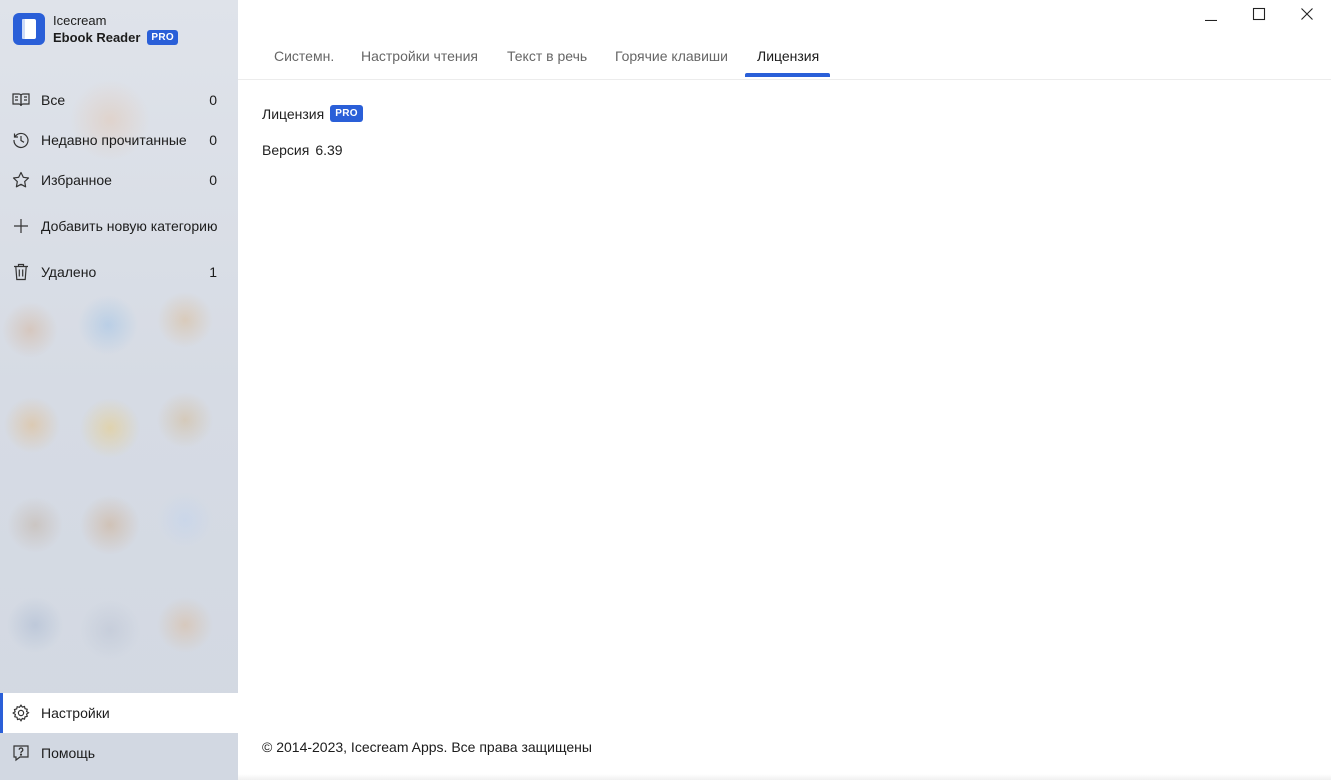 Image resolution: width=1331 pixels, height=780 pixels. What do you see at coordinates (95, 29) in the screenshot?
I see `app-brand: Icecream Ebook Reader PRO` at bounding box center [95, 29].